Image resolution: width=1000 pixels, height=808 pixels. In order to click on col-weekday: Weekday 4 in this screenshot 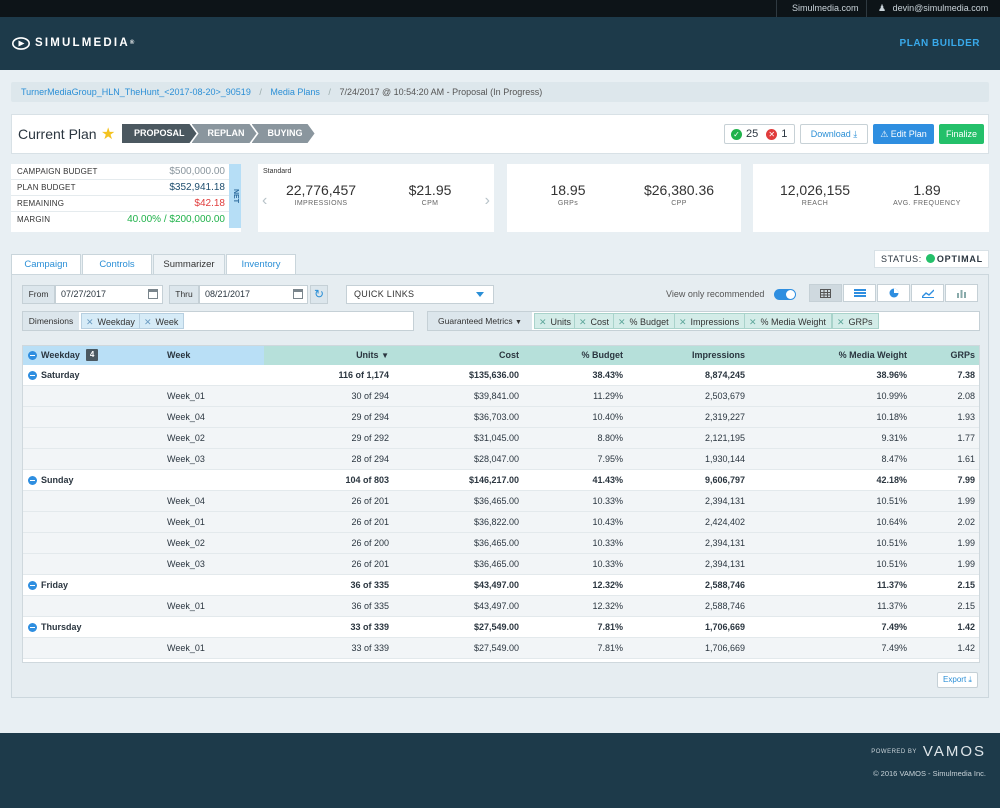, I will do `click(70, 355)`.